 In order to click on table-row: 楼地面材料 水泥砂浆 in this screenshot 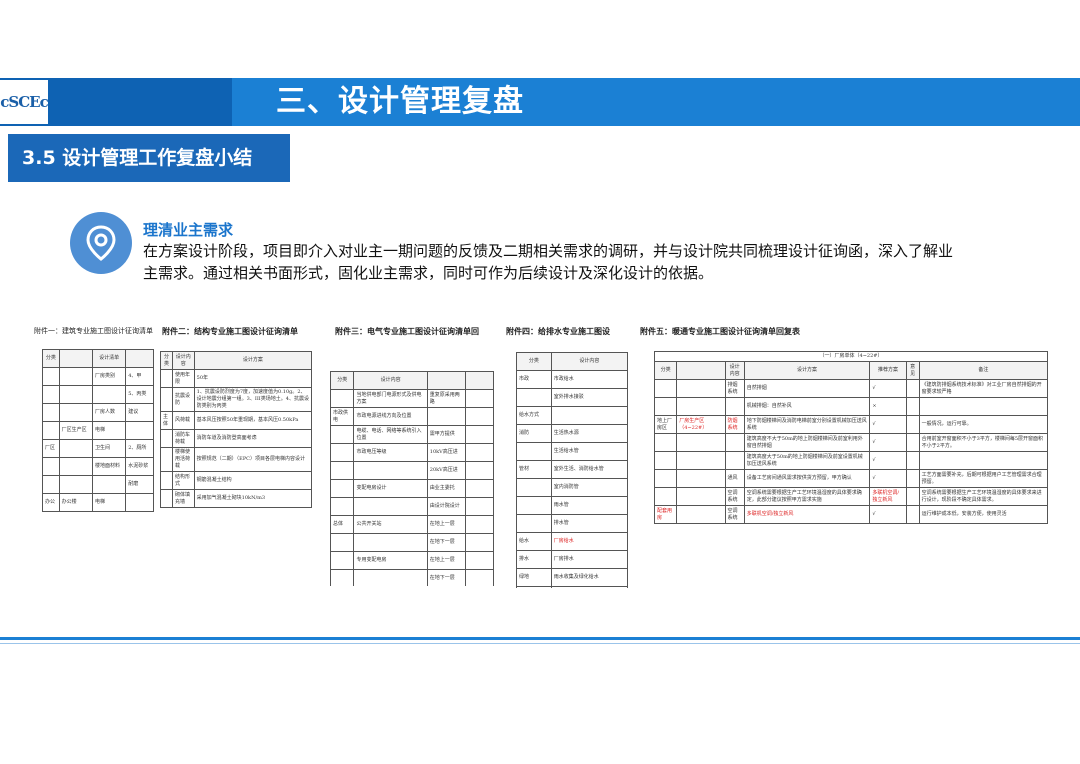, I will do `click(98, 466)`.